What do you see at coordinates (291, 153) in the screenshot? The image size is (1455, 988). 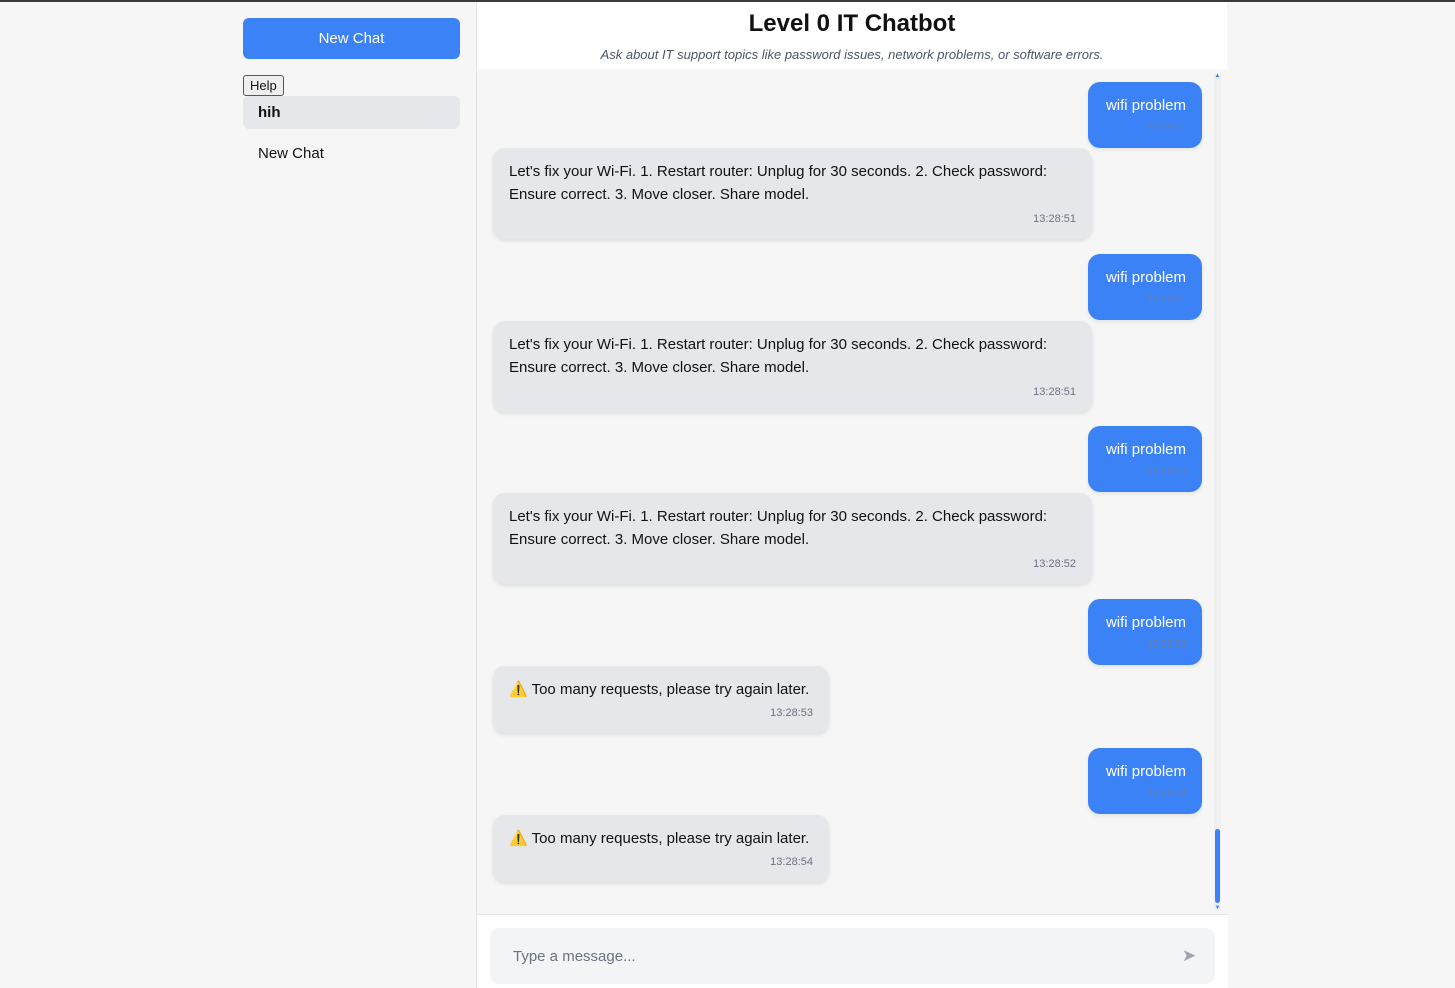 I see `chat-history-item-label: New Chat` at bounding box center [291, 153].